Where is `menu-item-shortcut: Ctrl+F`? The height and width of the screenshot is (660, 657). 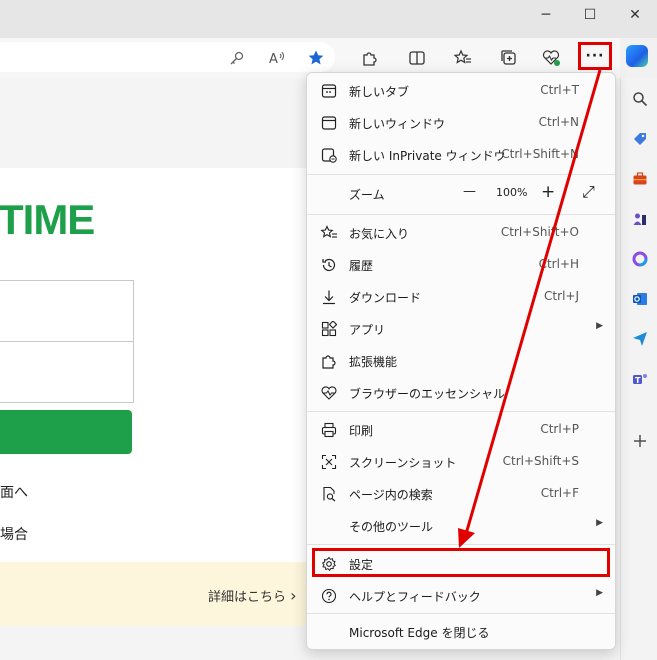 menu-item-shortcut: Ctrl+F is located at coordinates (559, 493).